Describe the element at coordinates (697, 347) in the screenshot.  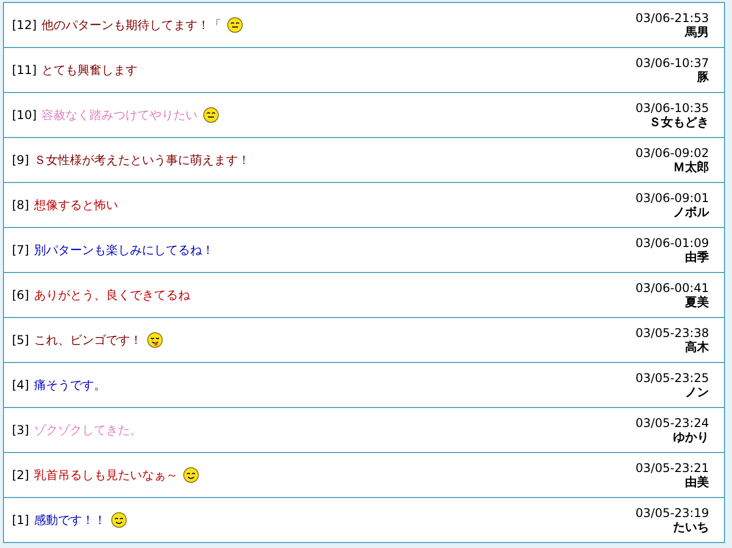
I see `comment-author: 高木` at that location.